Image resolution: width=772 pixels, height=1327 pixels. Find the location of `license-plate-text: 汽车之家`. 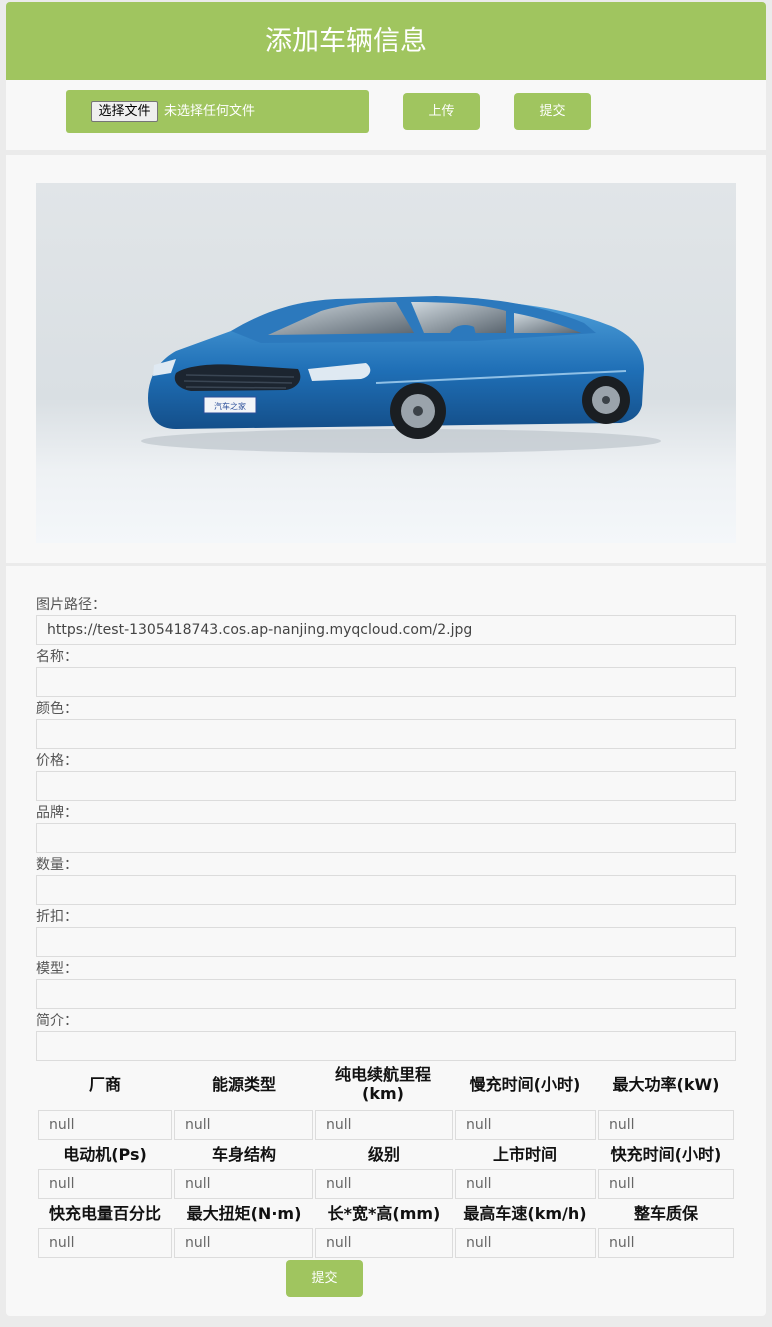

license-plate-text: 汽车之家 is located at coordinates (230, 406).